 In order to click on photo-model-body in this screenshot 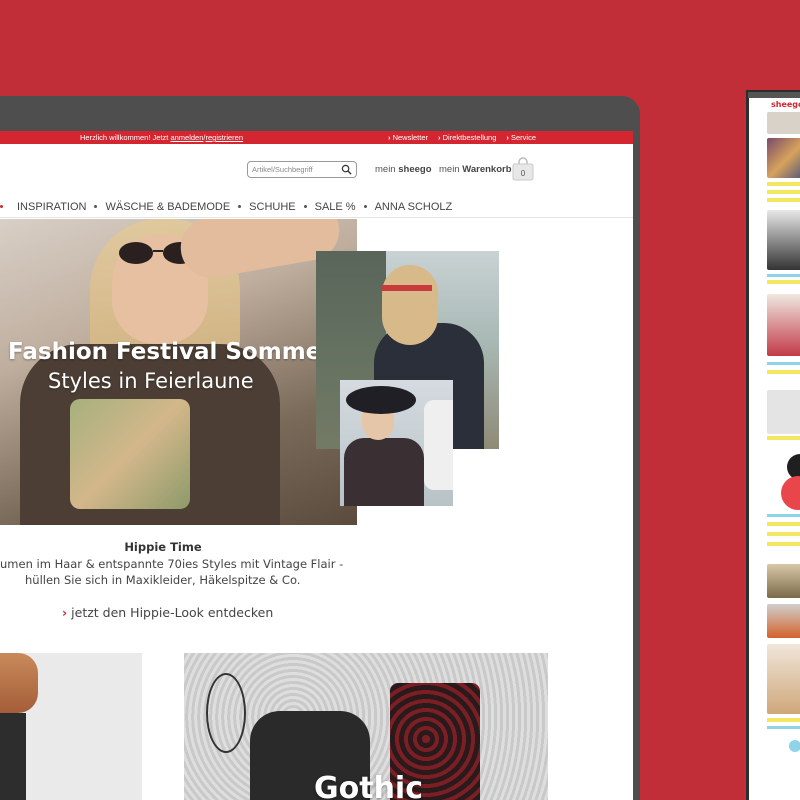, I will do `click(384, 472)`.